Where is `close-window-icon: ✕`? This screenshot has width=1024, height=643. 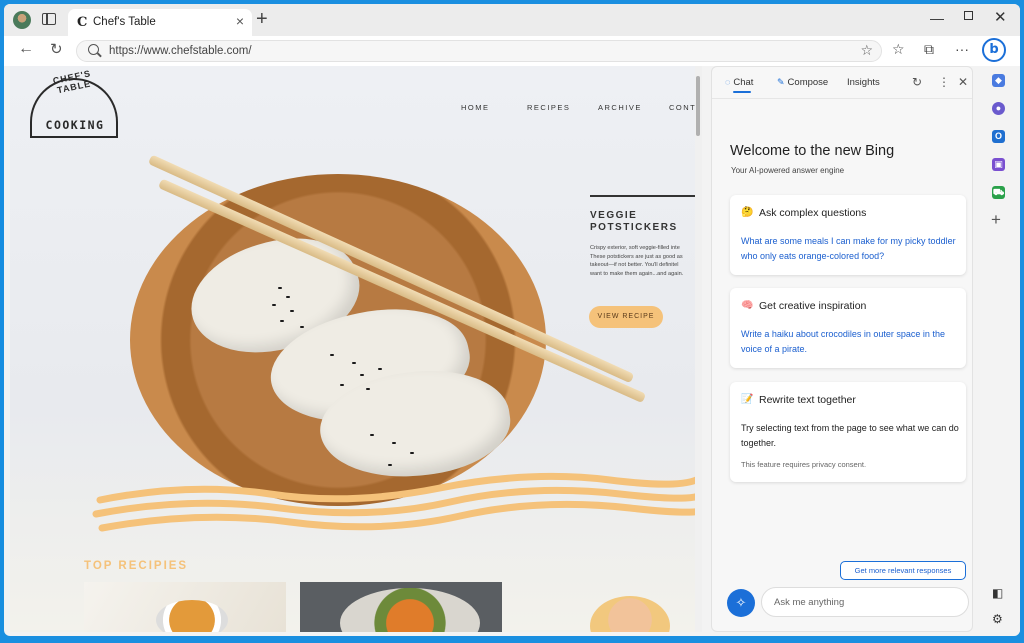
close-window-icon: ✕ is located at coordinates (1000, 17).